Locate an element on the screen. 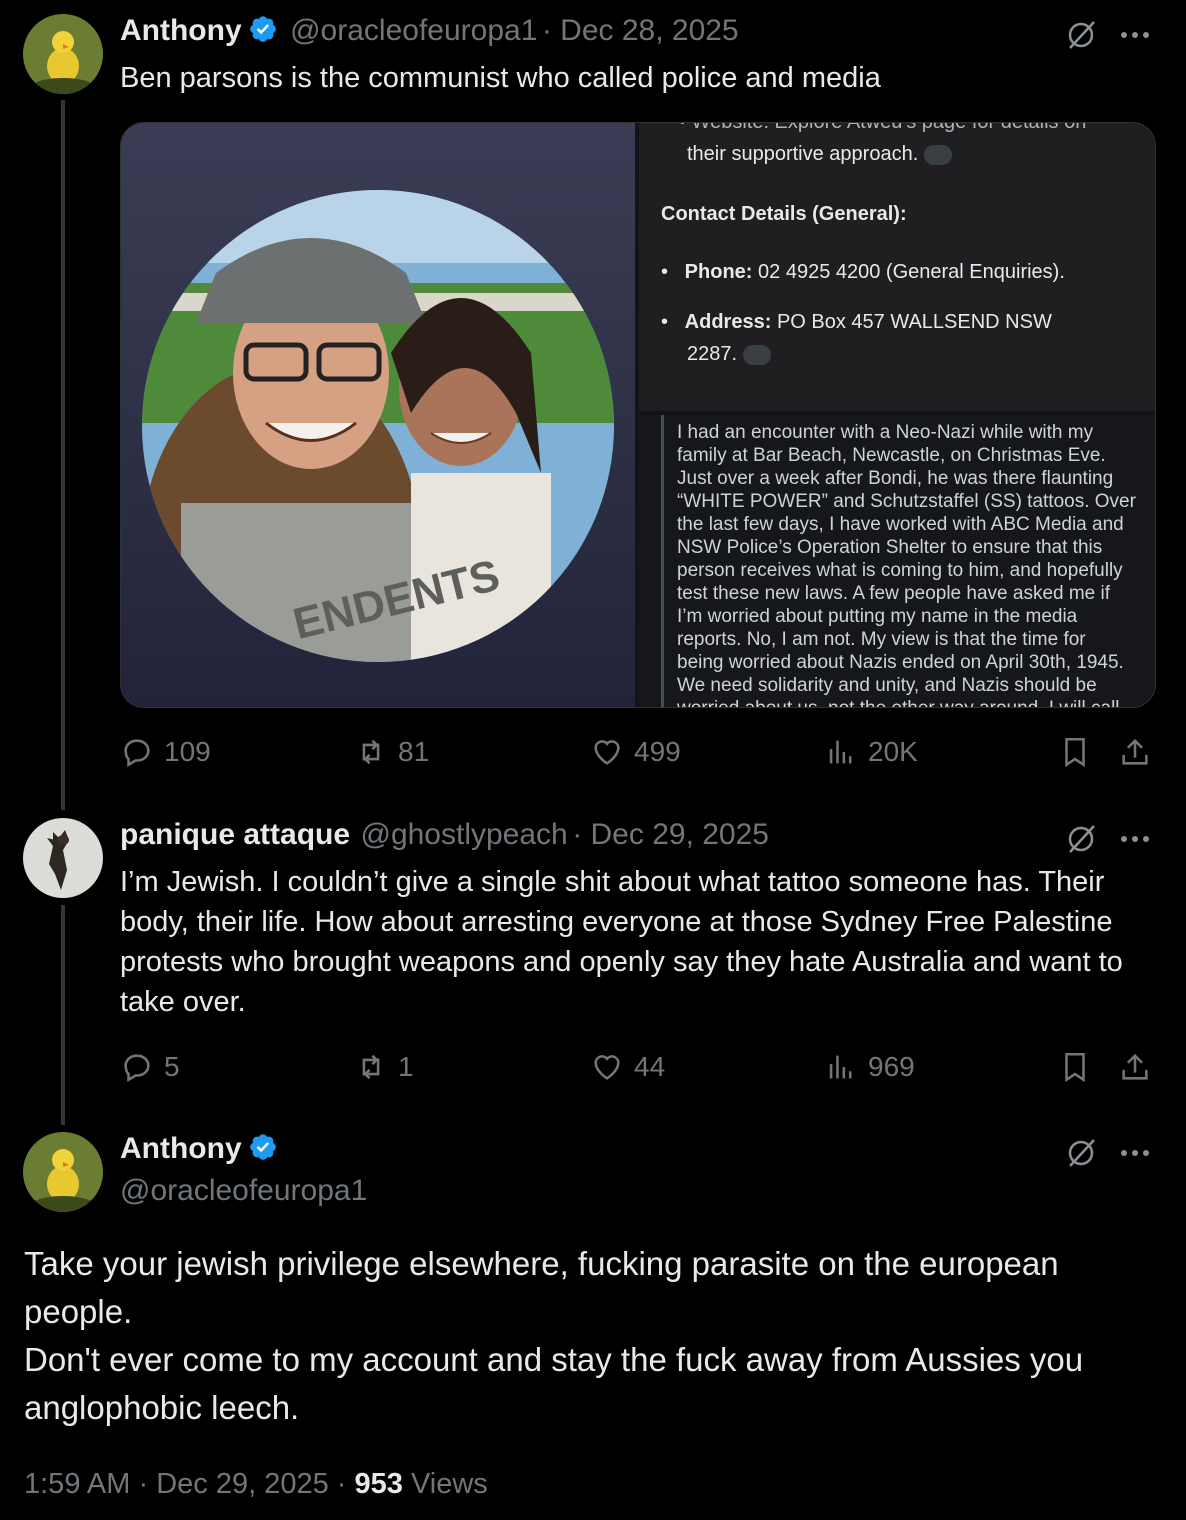 The image size is (1186, 1520). views-count: 969 is located at coordinates (891, 1066).